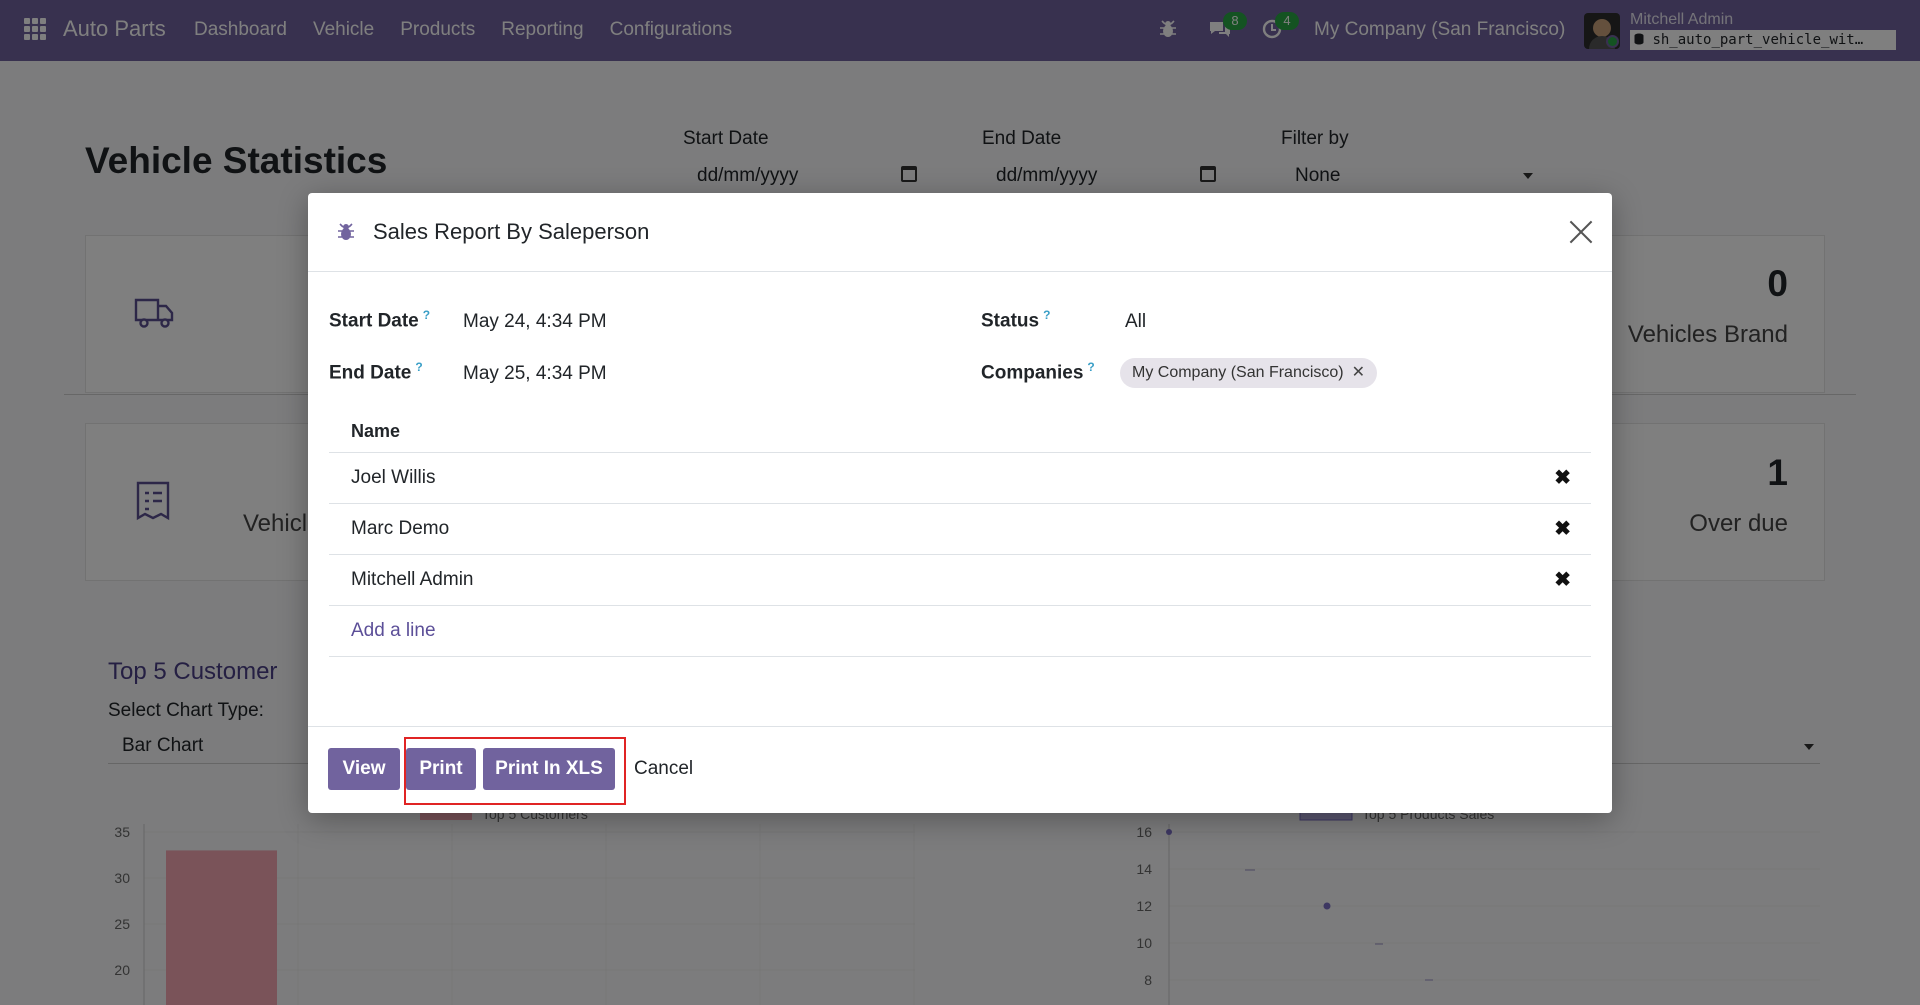  I want to click on close-icon, so click(1581, 232).